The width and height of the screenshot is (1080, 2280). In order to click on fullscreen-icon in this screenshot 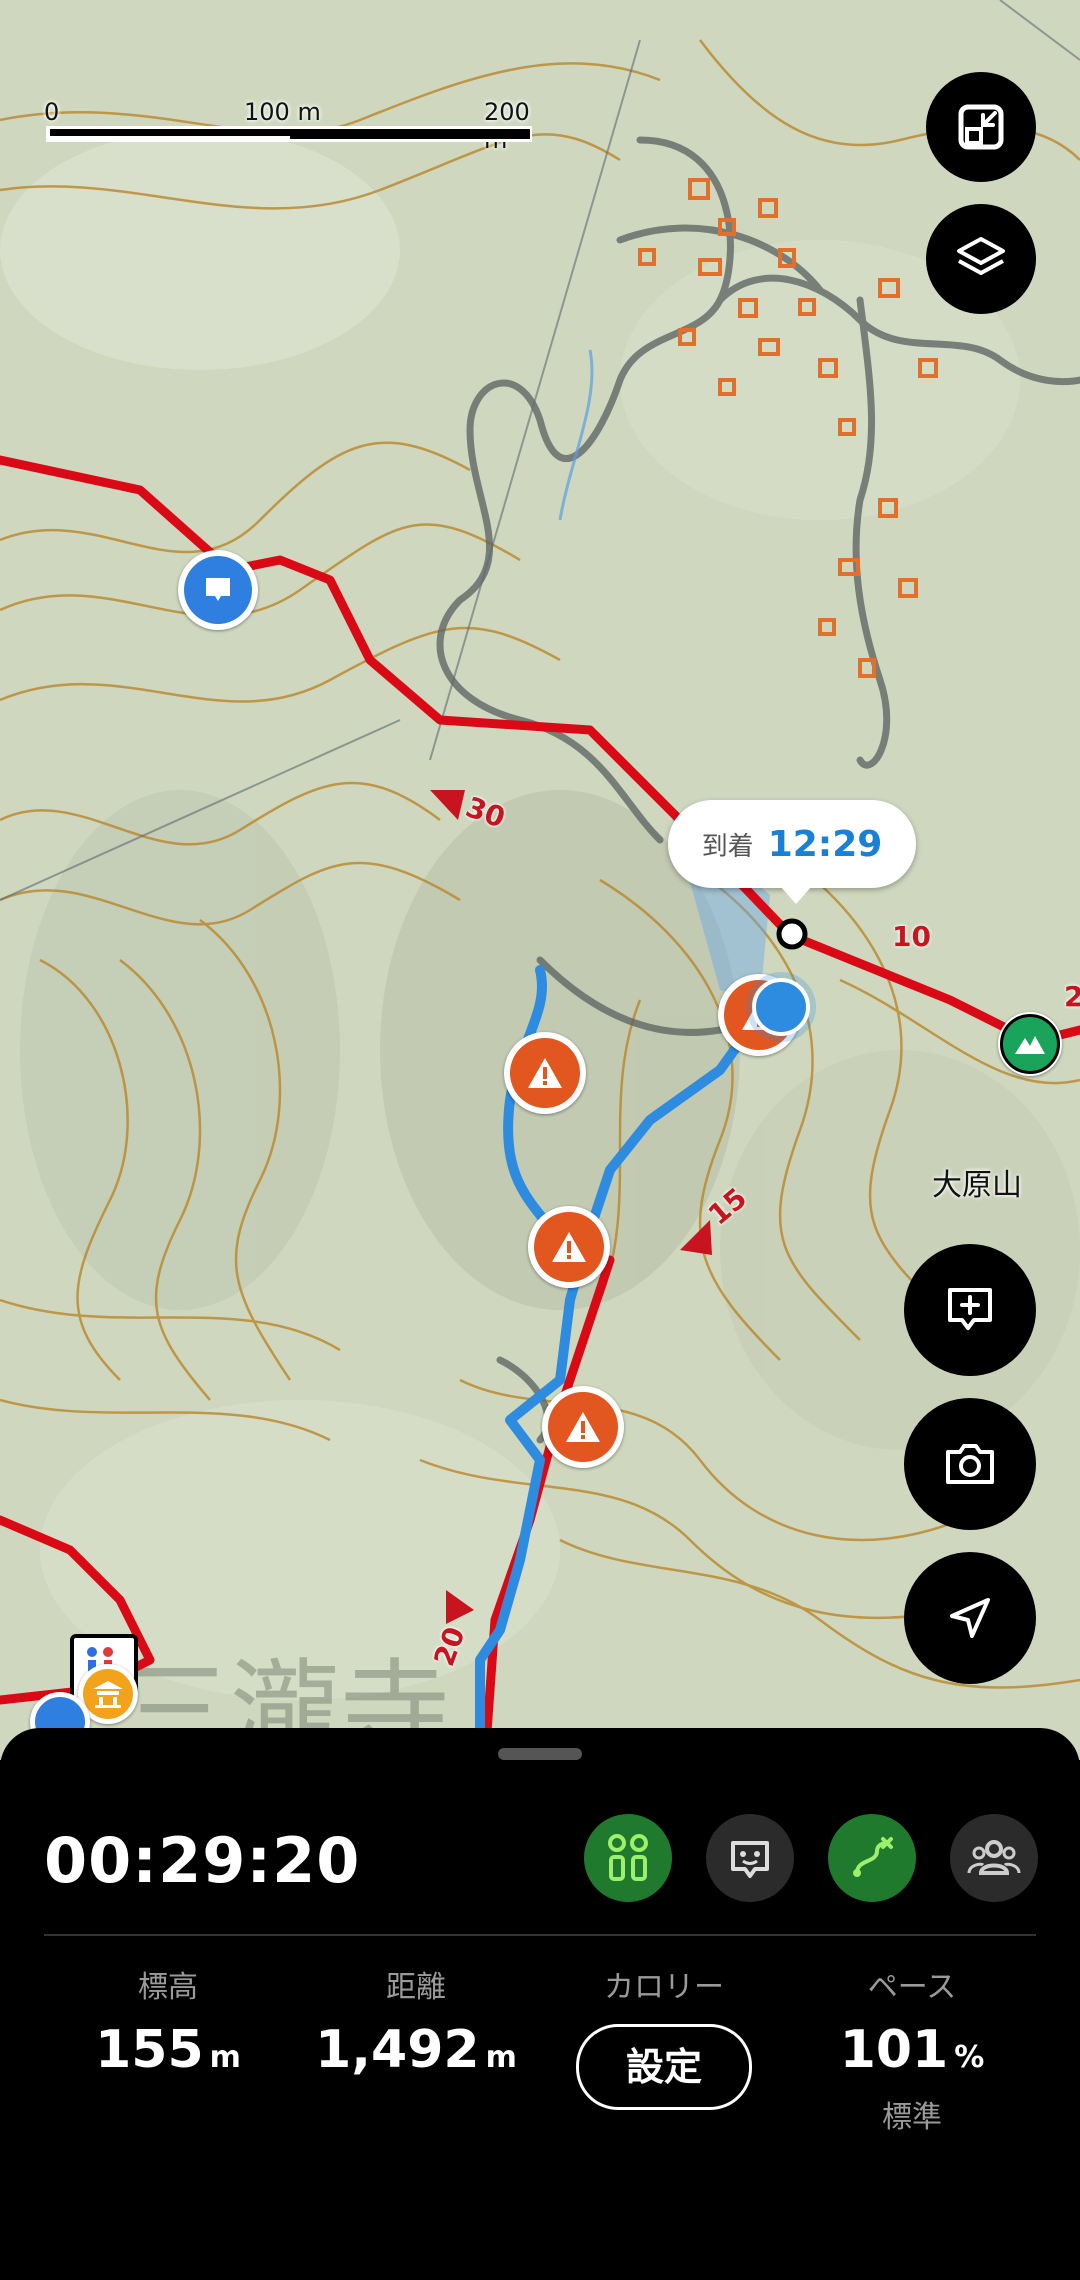, I will do `click(981, 127)`.